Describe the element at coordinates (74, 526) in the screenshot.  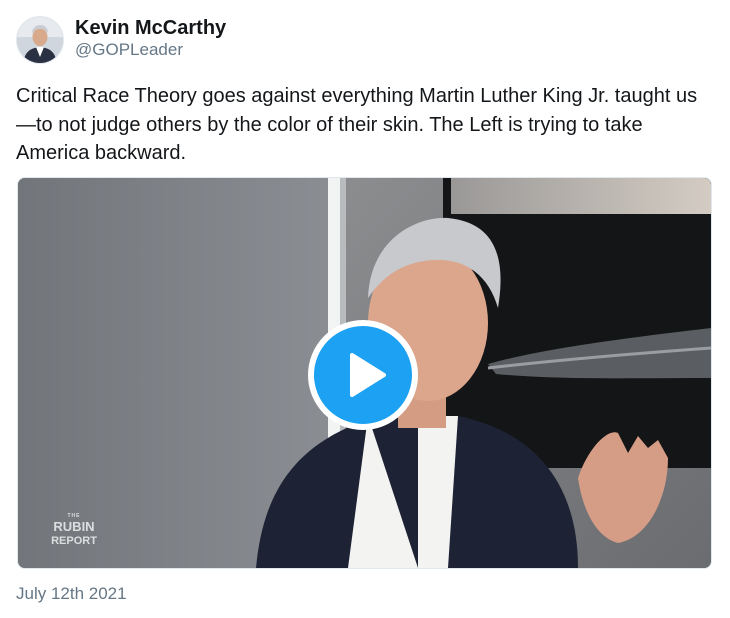
I see `watermark-line2: RUBIN` at that location.